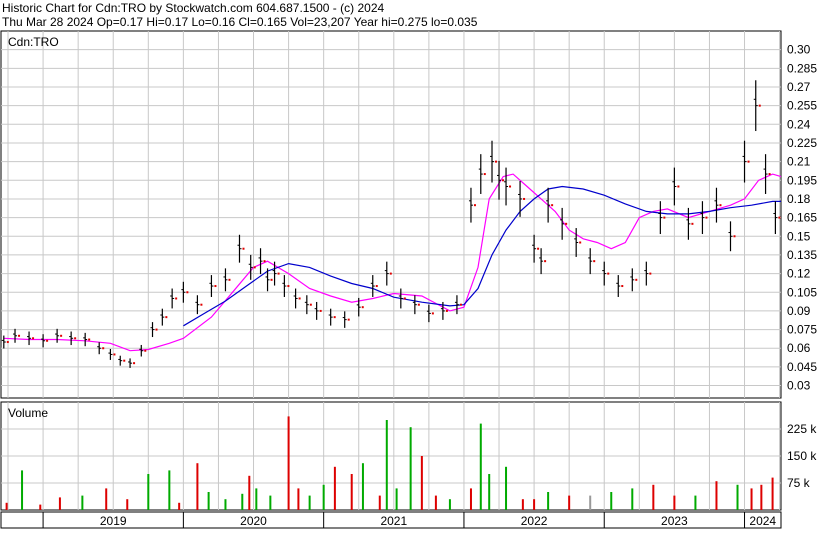 Image resolution: width=830 pixels, height=543 pixels. What do you see at coordinates (799, 50) in the screenshot?
I see `price-y-tick-label: 0.30` at bounding box center [799, 50].